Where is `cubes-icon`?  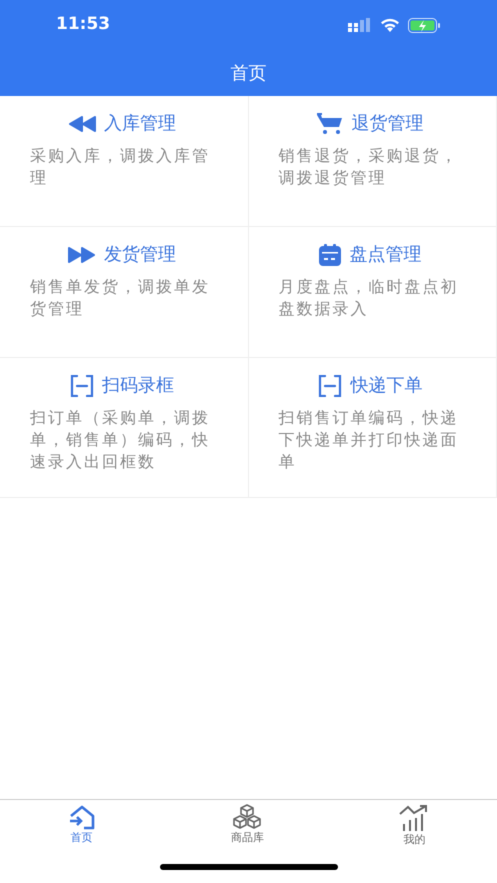 cubes-icon is located at coordinates (247, 817).